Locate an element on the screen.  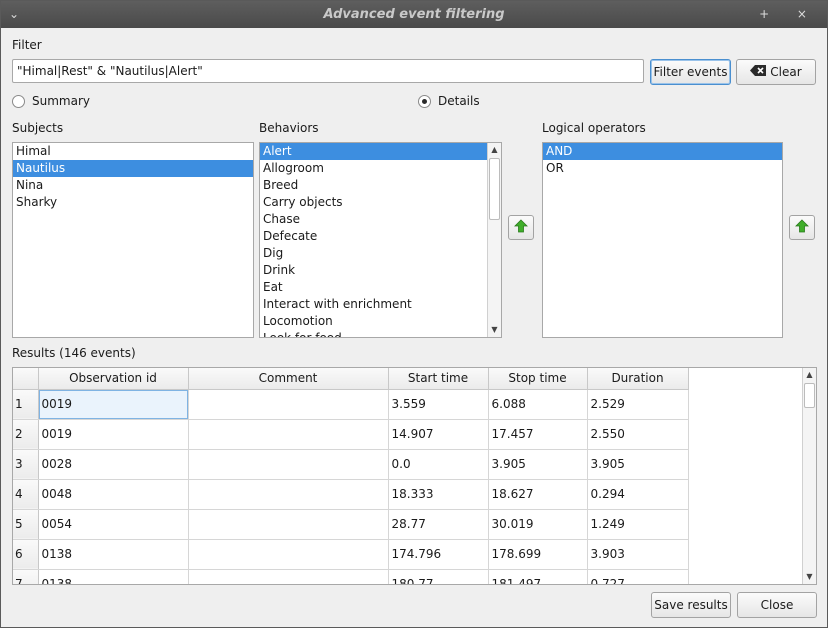
row-number: 6 is located at coordinates (26, 554).